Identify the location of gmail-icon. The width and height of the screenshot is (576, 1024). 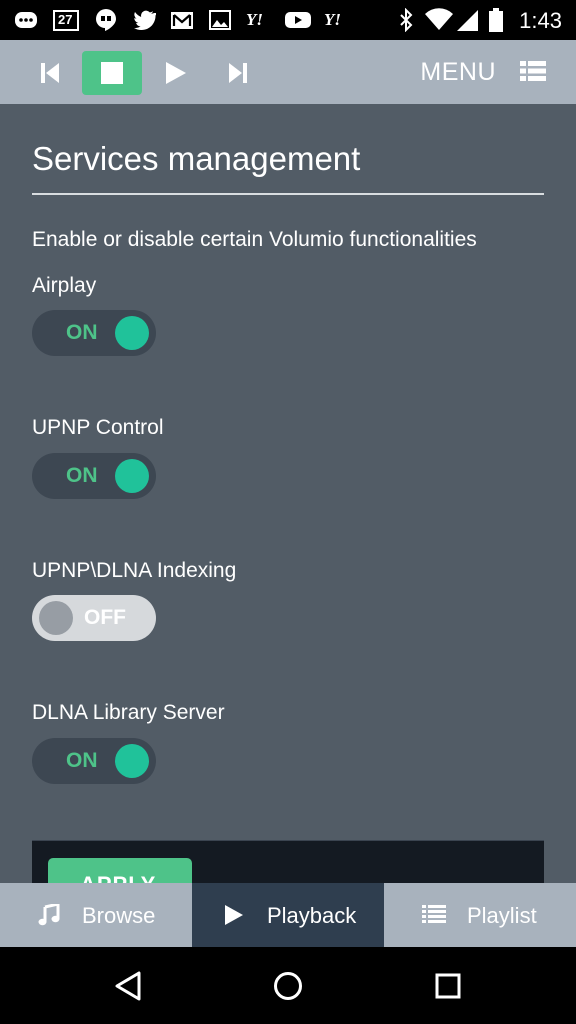
(182, 20).